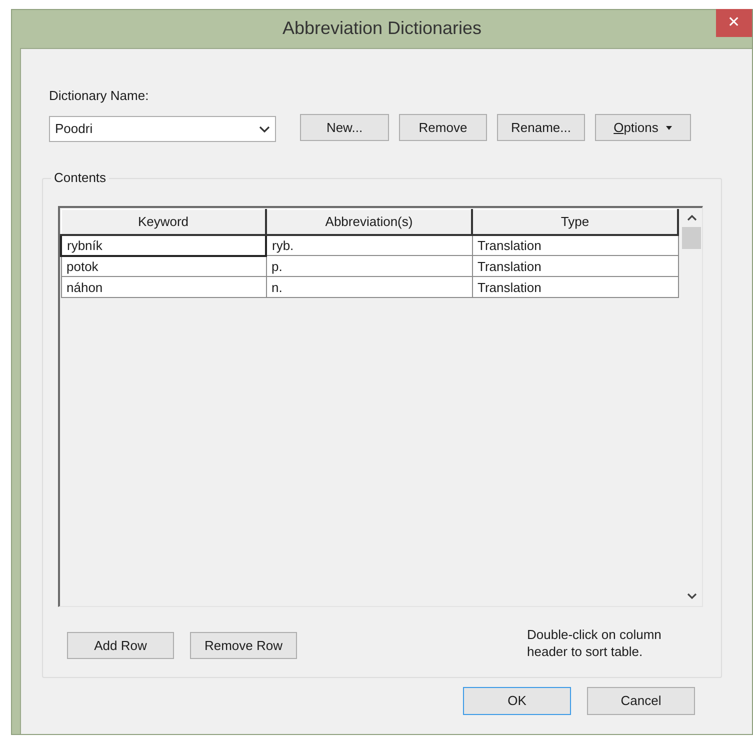  What do you see at coordinates (163, 245) in the screenshot?
I see `table-cell: rybník` at bounding box center [163, 245].